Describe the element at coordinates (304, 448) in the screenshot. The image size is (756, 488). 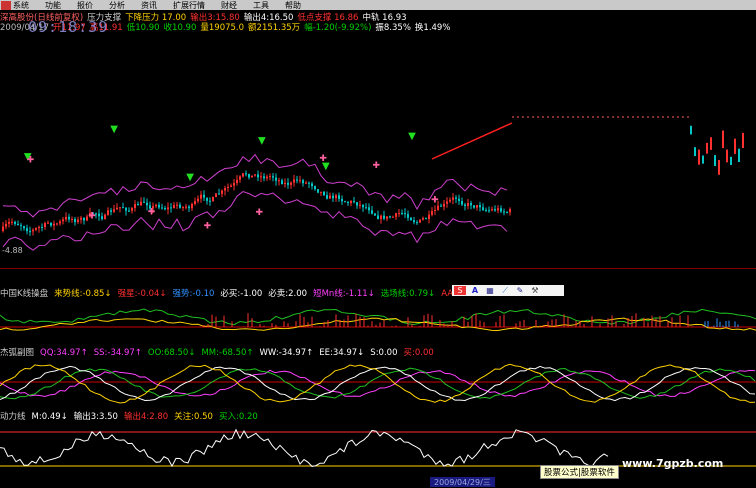
I see `momentum-line` at that location.